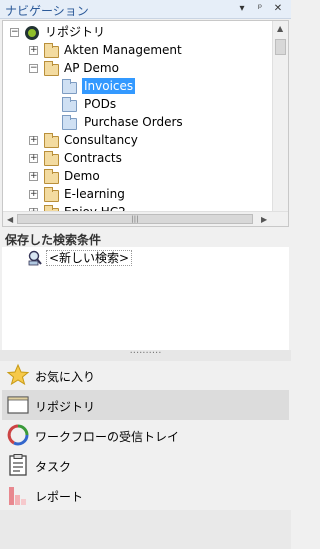 The image size is (320, 549). Describe the element at coordinates (260, 9) in the screenshot. I see `pin-icon: ᵖ` at that location.